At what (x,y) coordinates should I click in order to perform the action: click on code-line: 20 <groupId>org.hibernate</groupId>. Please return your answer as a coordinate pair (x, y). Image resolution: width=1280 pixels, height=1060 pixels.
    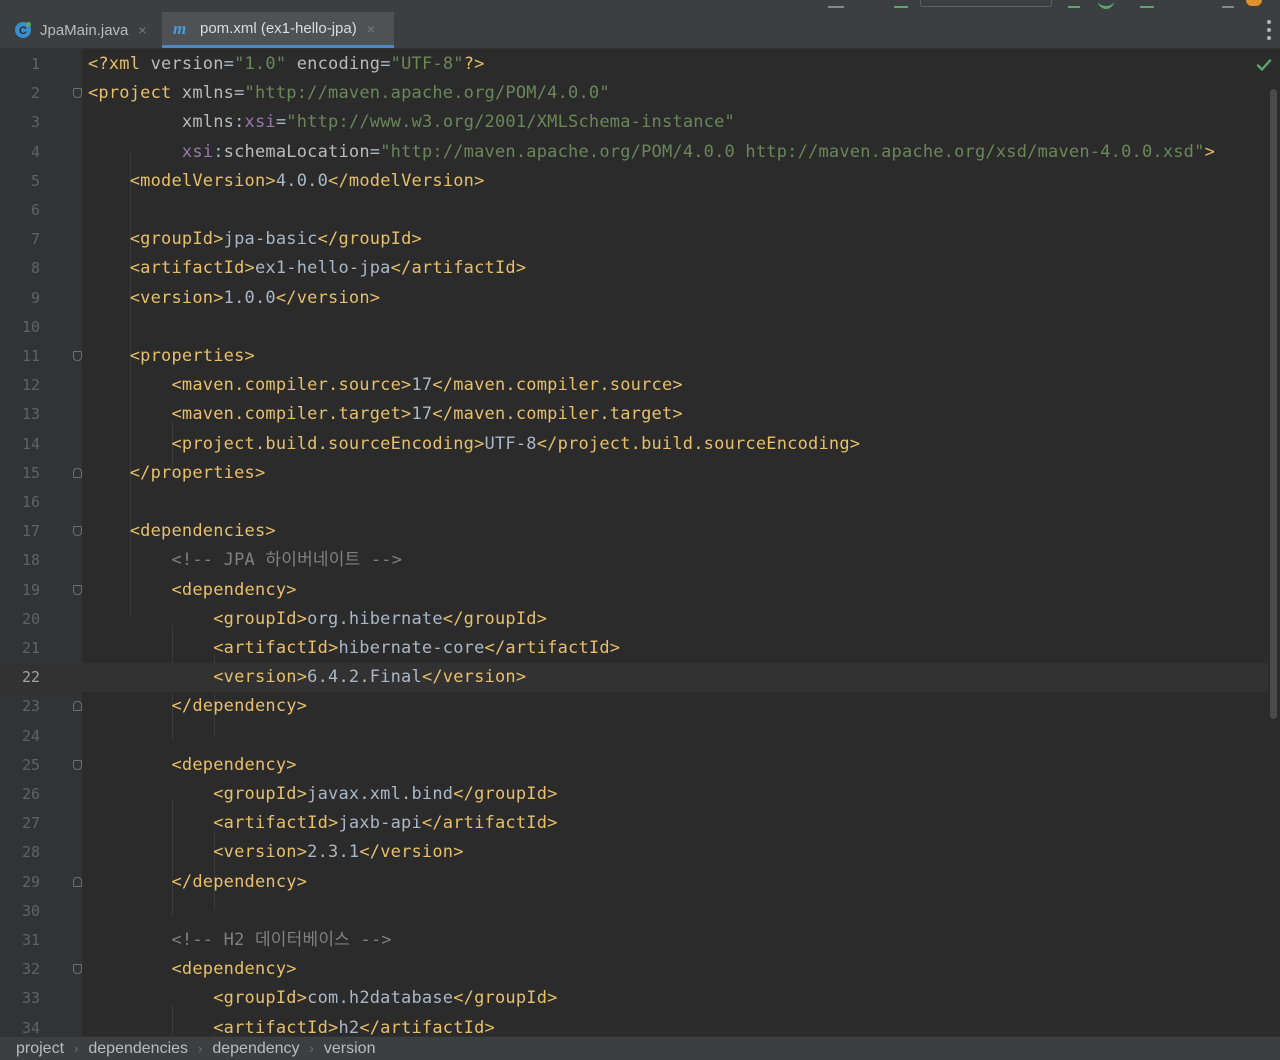
    Looking at the image, I should click on (634, 619).